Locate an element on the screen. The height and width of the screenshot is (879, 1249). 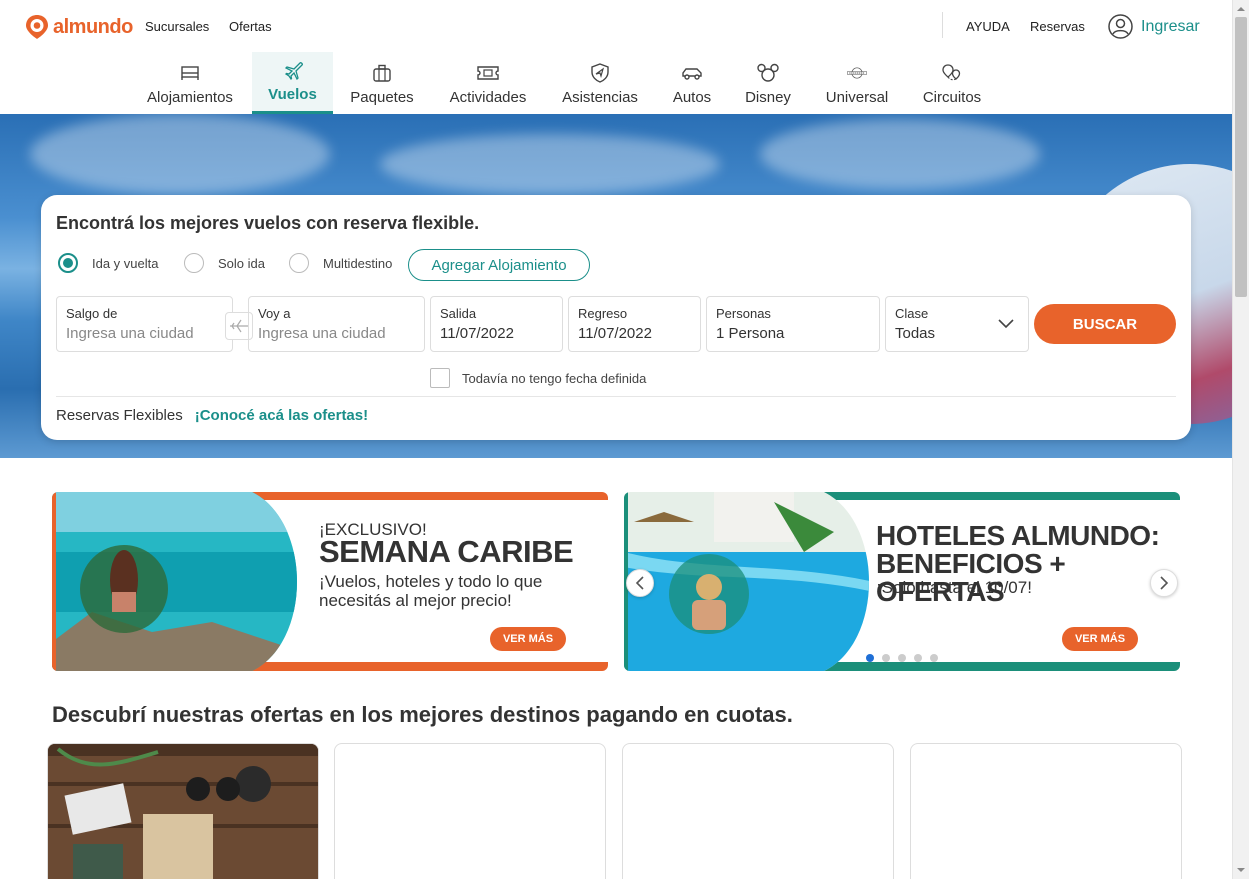
banner-accent-strip is located at coordinates (1002, 496).